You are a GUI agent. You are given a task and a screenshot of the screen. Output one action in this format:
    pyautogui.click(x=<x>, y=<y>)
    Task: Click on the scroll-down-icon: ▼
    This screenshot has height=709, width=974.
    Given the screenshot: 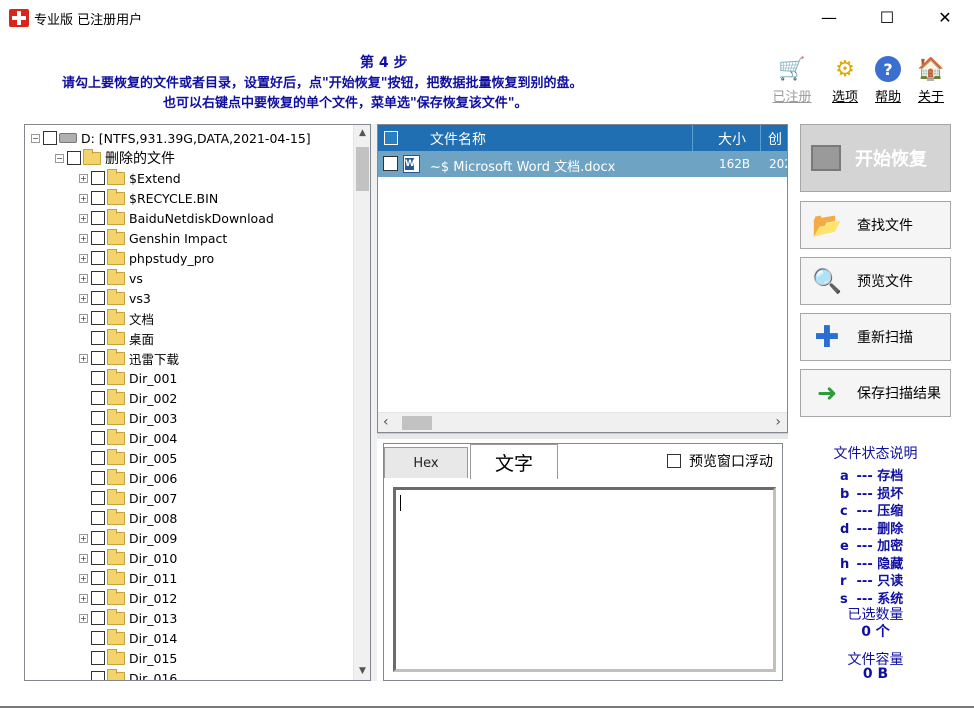 What is the action you would take?
    pyautogui.click(x=362, y=671)
    